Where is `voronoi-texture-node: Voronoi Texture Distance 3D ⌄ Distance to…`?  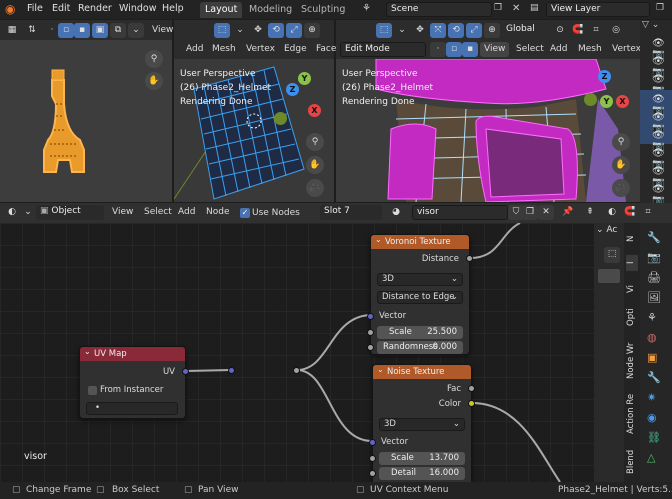 voronoi-texture-node: Voronoi Texture Distance 3D ⌄ Distance to… is located at coordinates (420, 294).